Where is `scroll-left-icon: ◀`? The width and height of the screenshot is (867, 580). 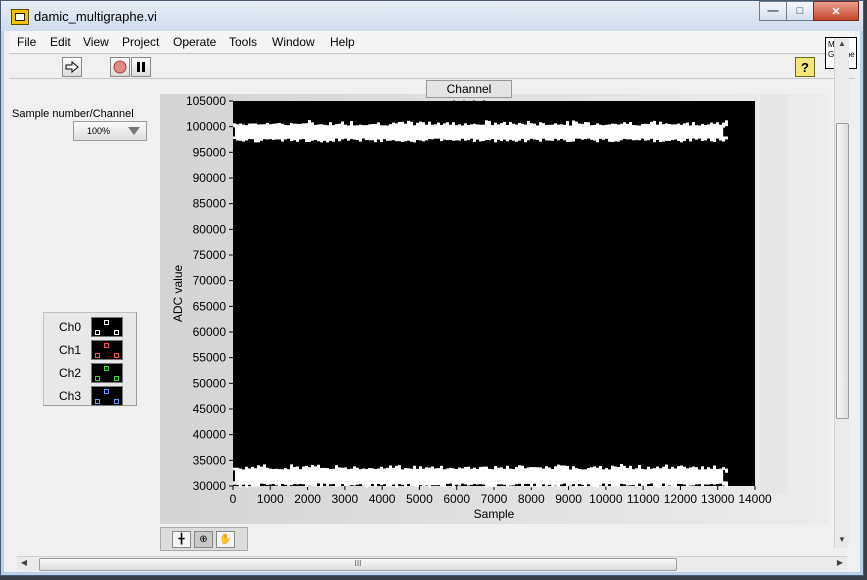 scroll-left-icon: ◀ is located at coordinates (24, 564).